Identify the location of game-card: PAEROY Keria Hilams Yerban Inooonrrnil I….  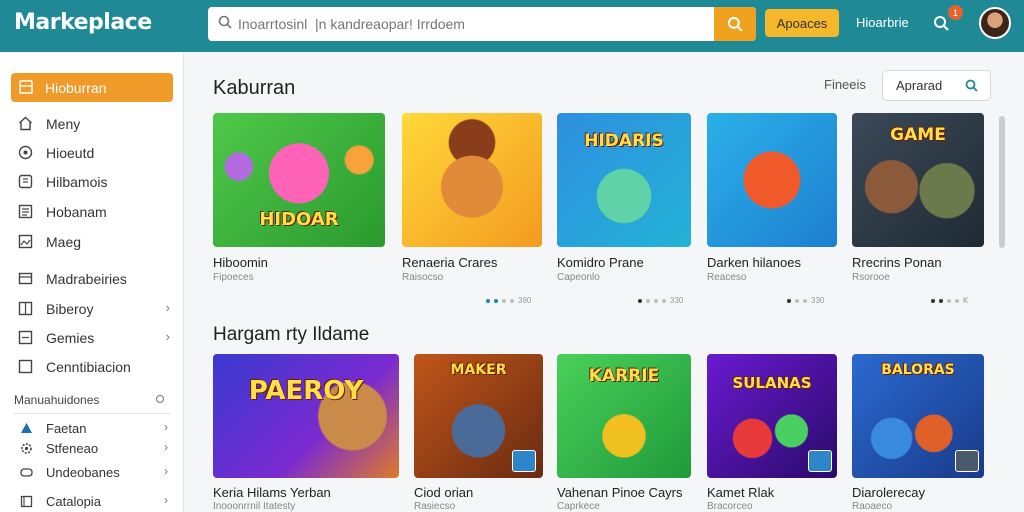
(306, 433).